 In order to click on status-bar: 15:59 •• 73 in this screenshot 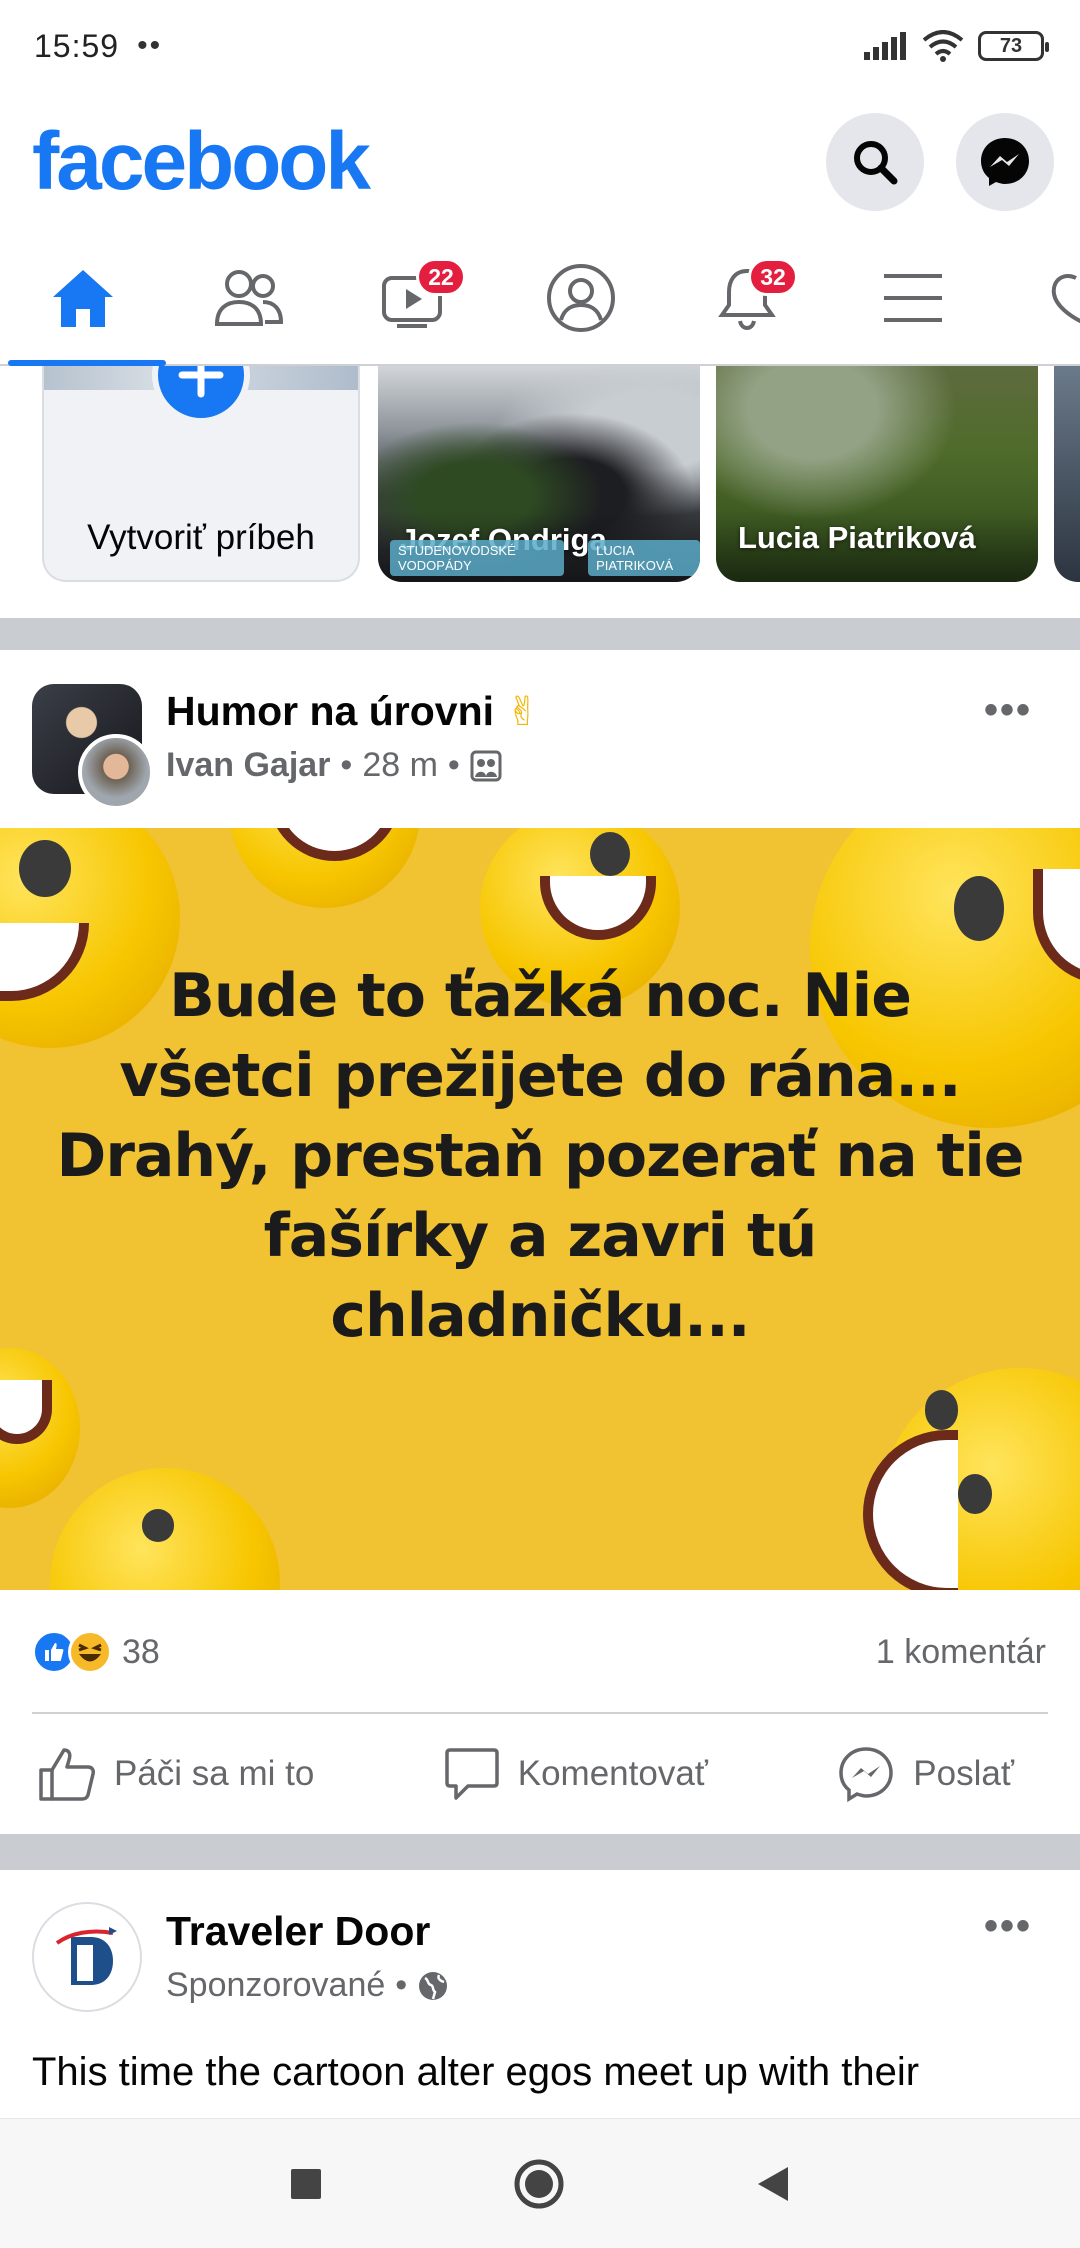, I will do `click(540, 46)`.